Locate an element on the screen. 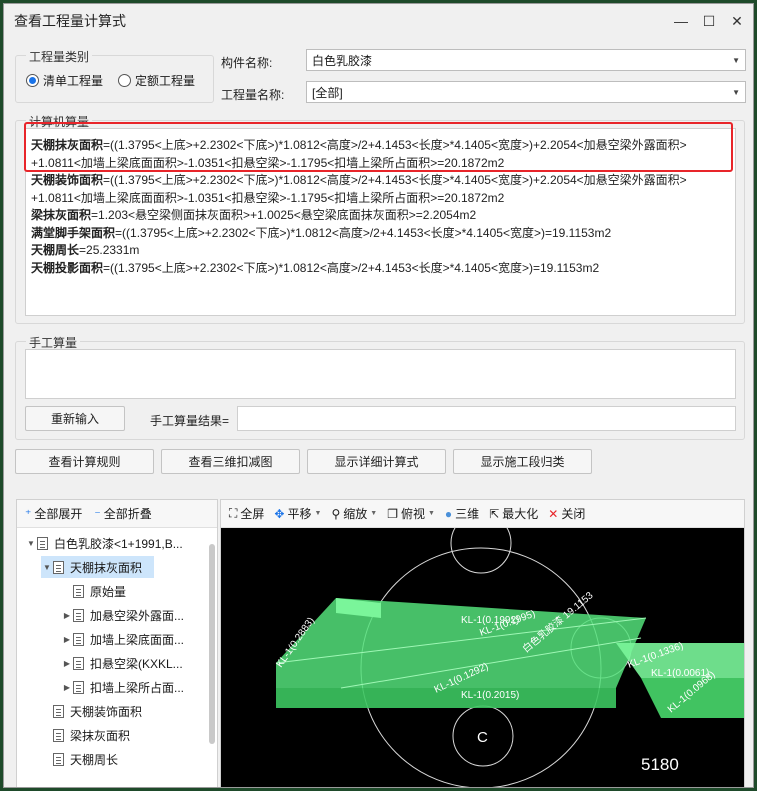  view-rules-button: 查看计算规则 is located at coordinates (84, 461).